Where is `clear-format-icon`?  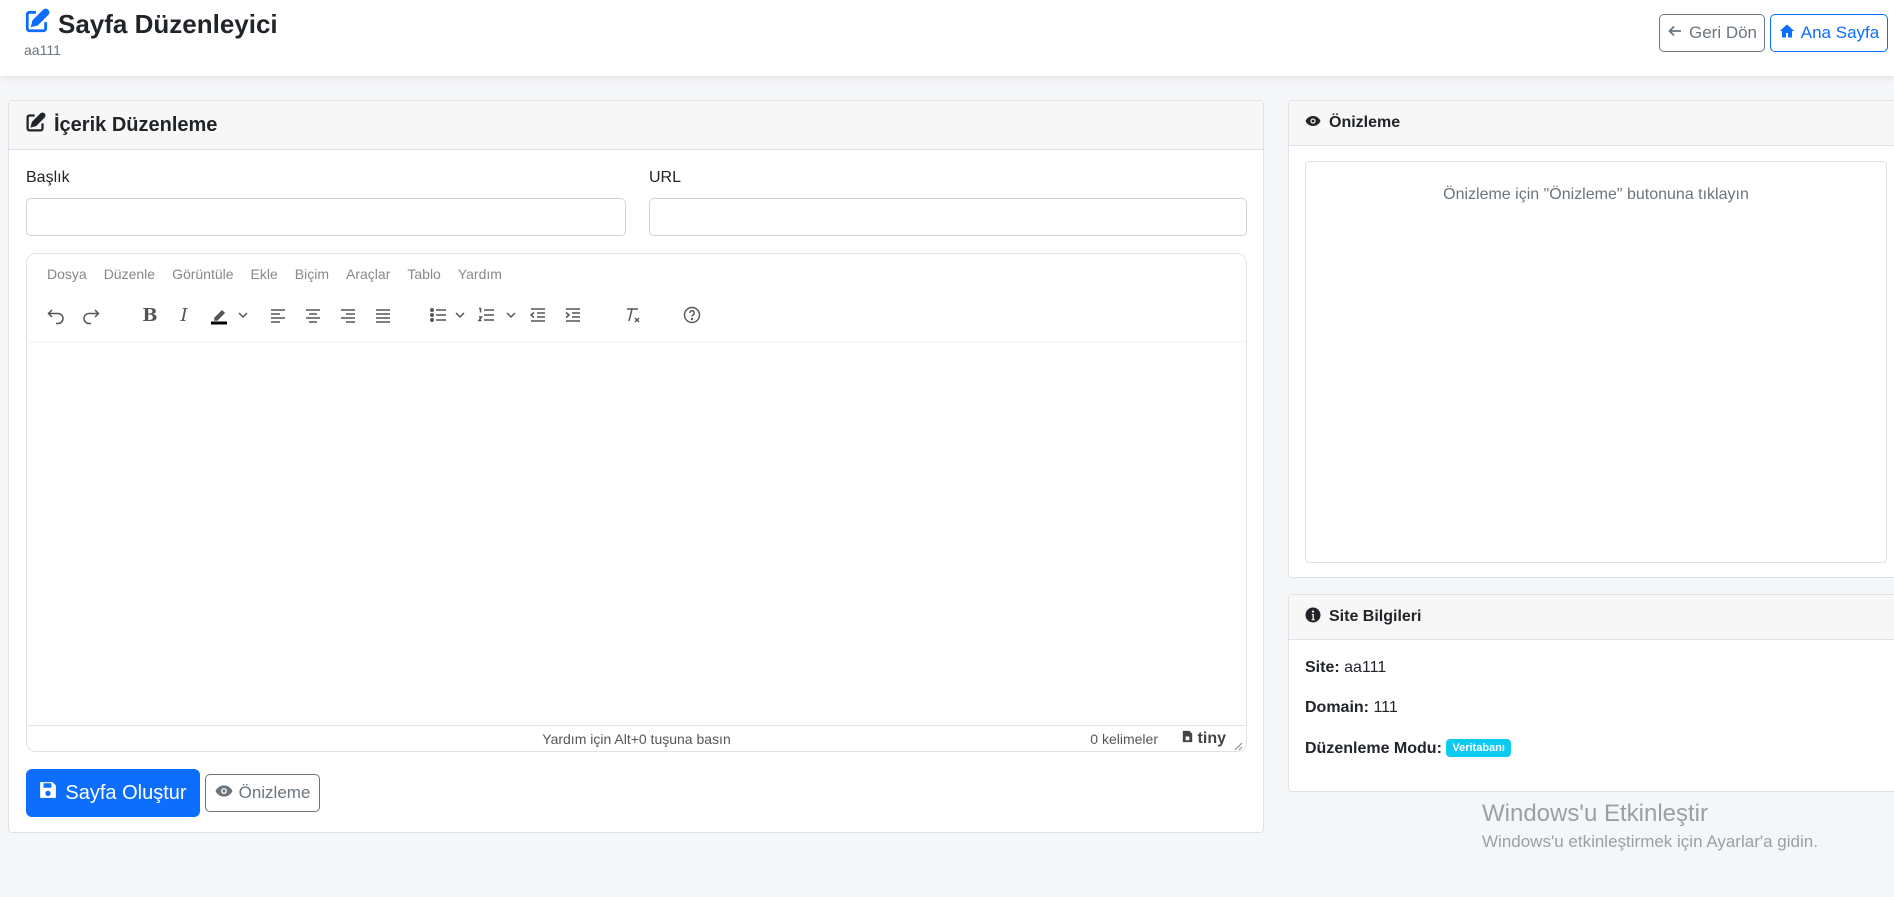
clear-format-icon is located at coordinates (633, 315).